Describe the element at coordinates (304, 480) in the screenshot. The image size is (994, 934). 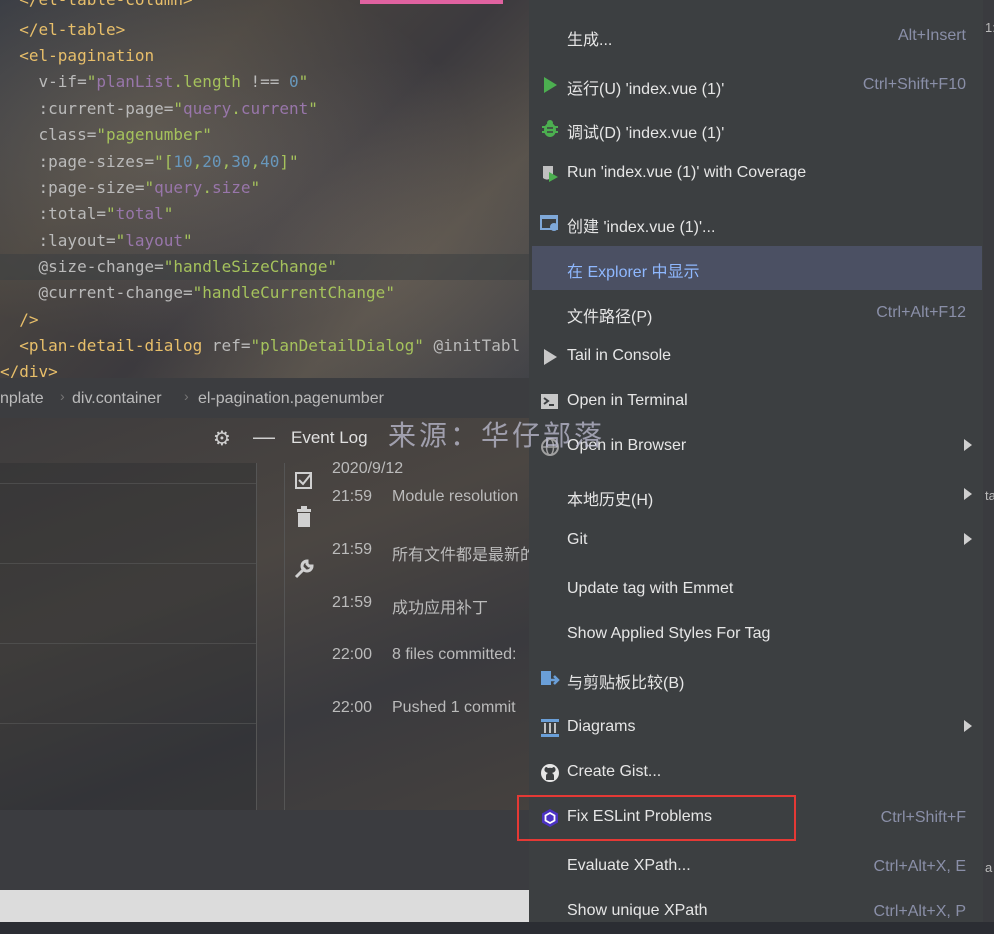
I see `mark-read-icon` at that location.